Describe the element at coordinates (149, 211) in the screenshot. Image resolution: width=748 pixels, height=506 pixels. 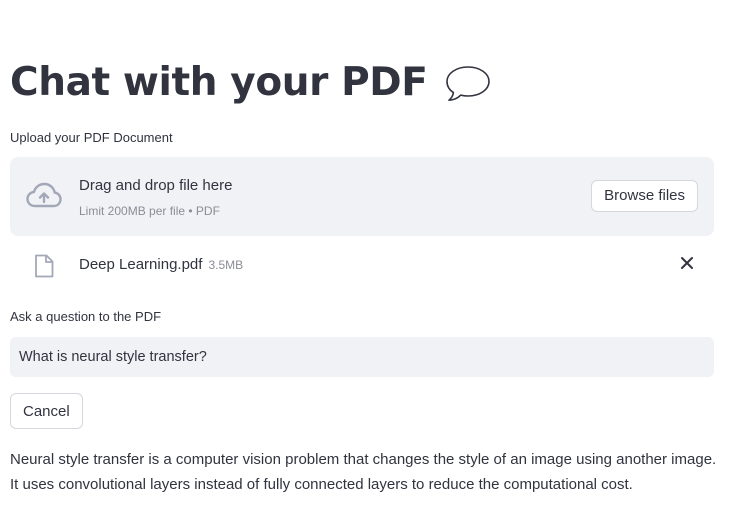
I see `dropzone-limit-hint: Limit 200MB per file • PDF` at that location.